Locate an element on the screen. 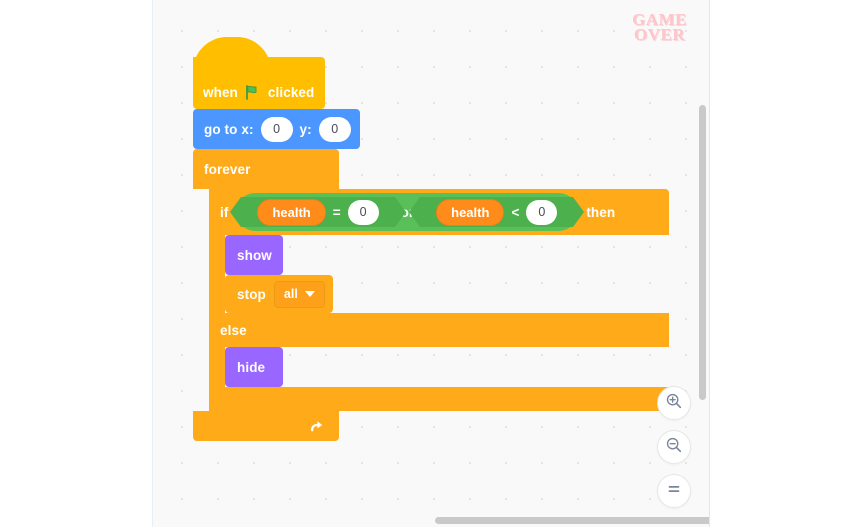 The image size is (862, 527). forever-header: forever is located at coordinates (266, 169).